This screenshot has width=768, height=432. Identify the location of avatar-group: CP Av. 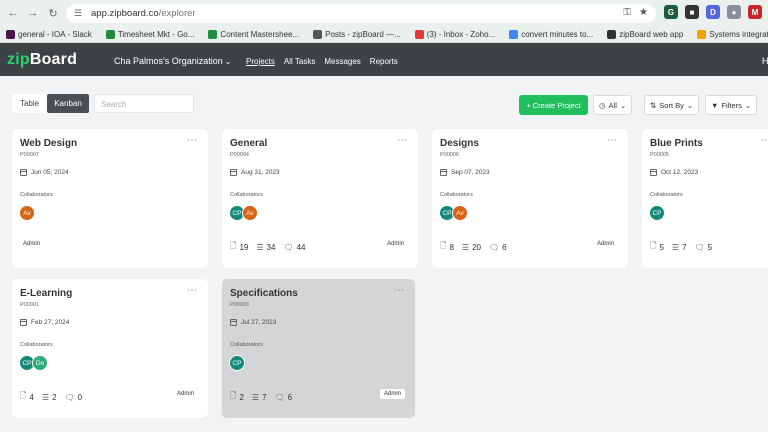
(453, 213).